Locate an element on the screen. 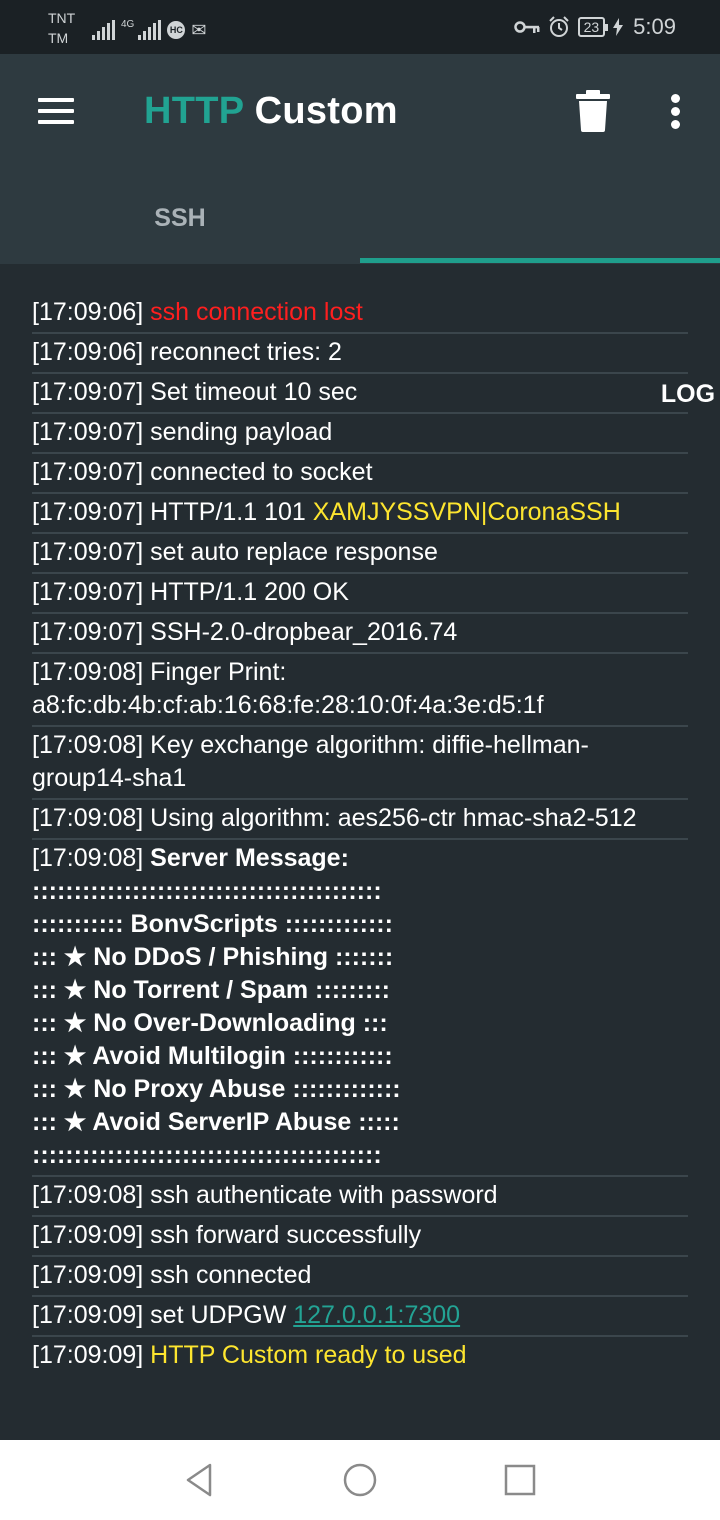 Image resolution: width=720 pixels, height=1520 pixels. log-text: Set timeout 10 sec is located at coordinates (254, 392).